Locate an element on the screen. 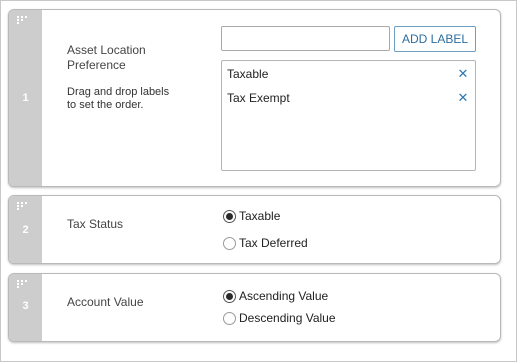 Image resolution: width=517 pixels, height=362 pixels. radio-label: Ascending Value is located at coordinates (284, 296).